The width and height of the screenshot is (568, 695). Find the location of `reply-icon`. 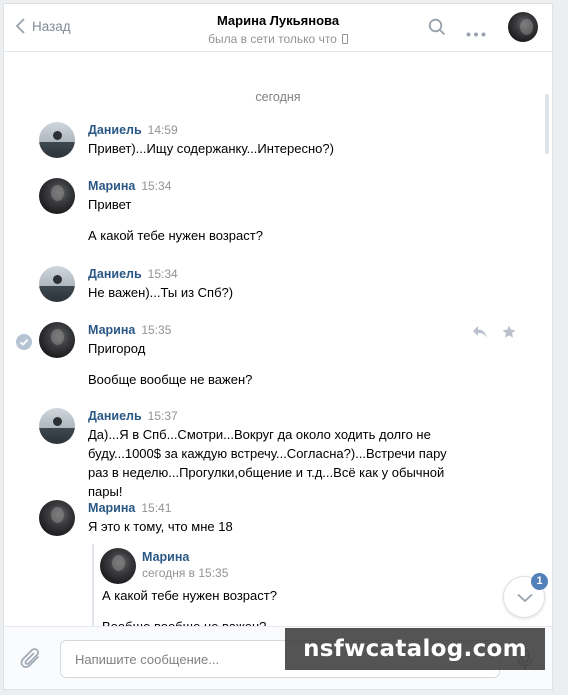

reply-icon is located at coordinates (480, 332).